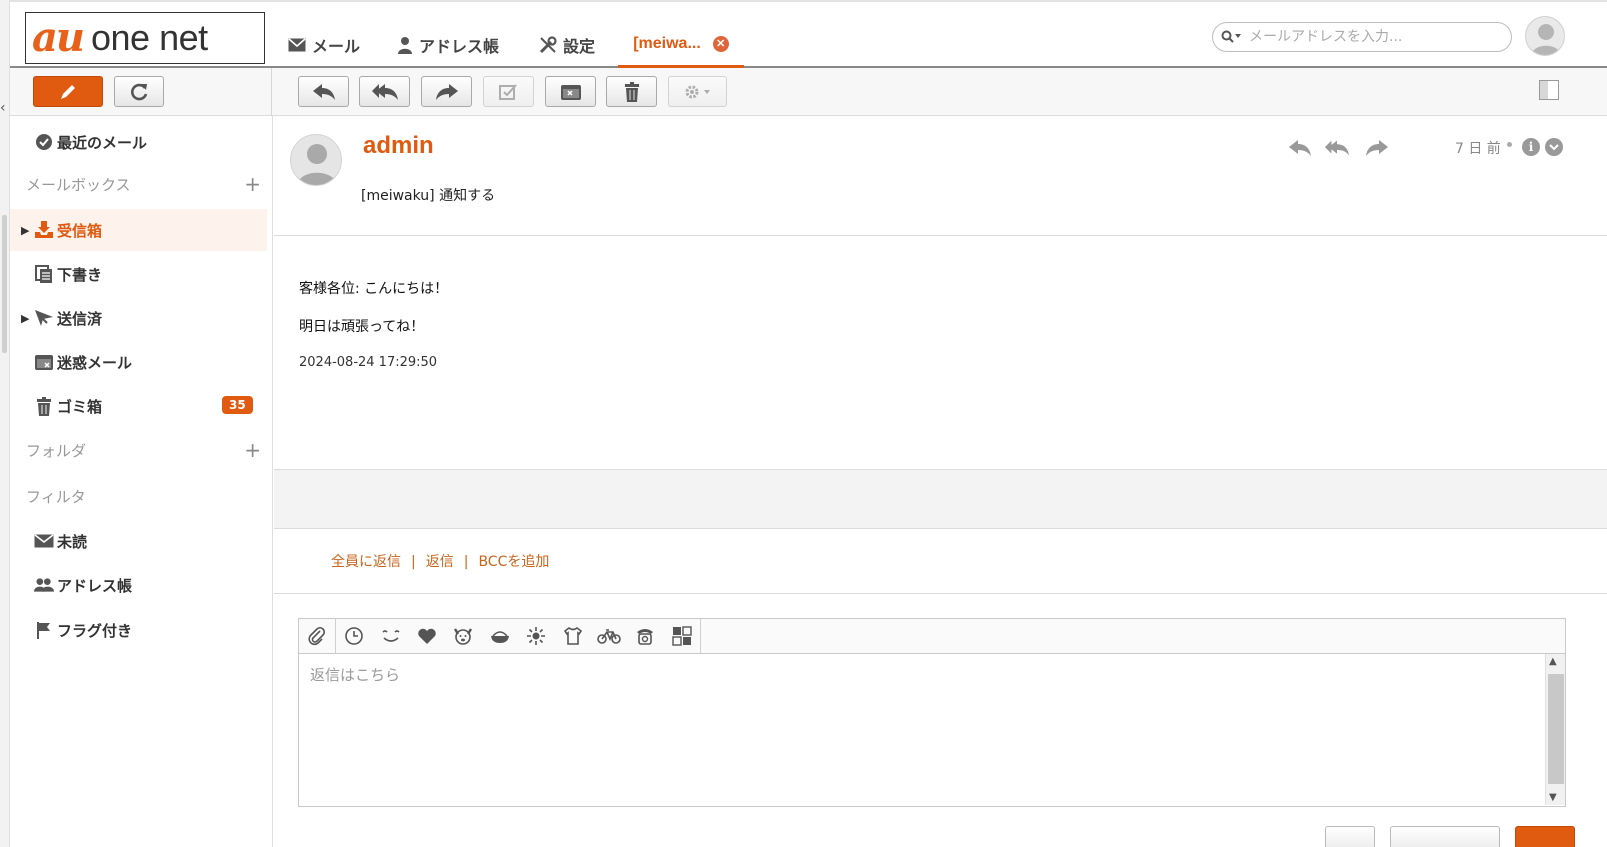  What do you see at coordinates (631, 91) in the screenshot?
I see `delete-button` at bounding box center [631, 91].